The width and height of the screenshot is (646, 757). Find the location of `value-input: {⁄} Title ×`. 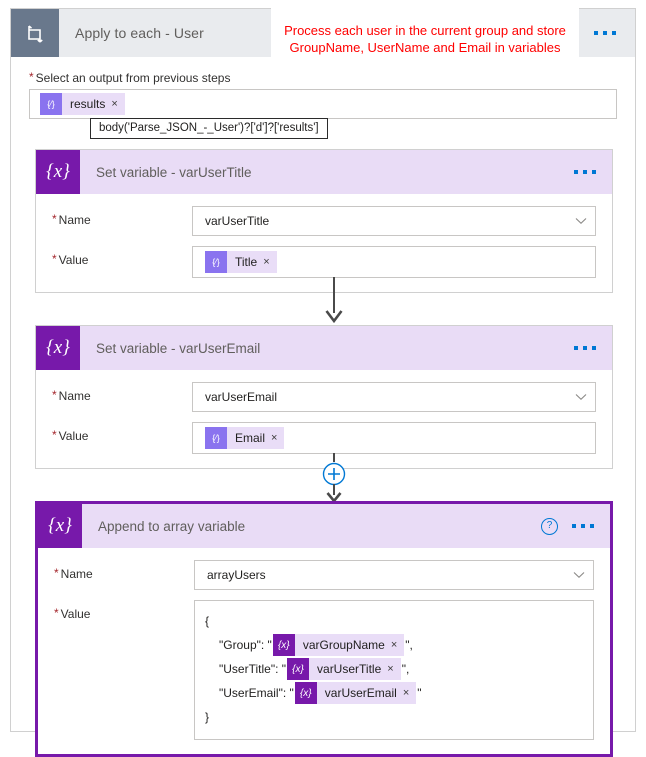

value-input: {⁄} Title × is located at coordinates (394, 262).